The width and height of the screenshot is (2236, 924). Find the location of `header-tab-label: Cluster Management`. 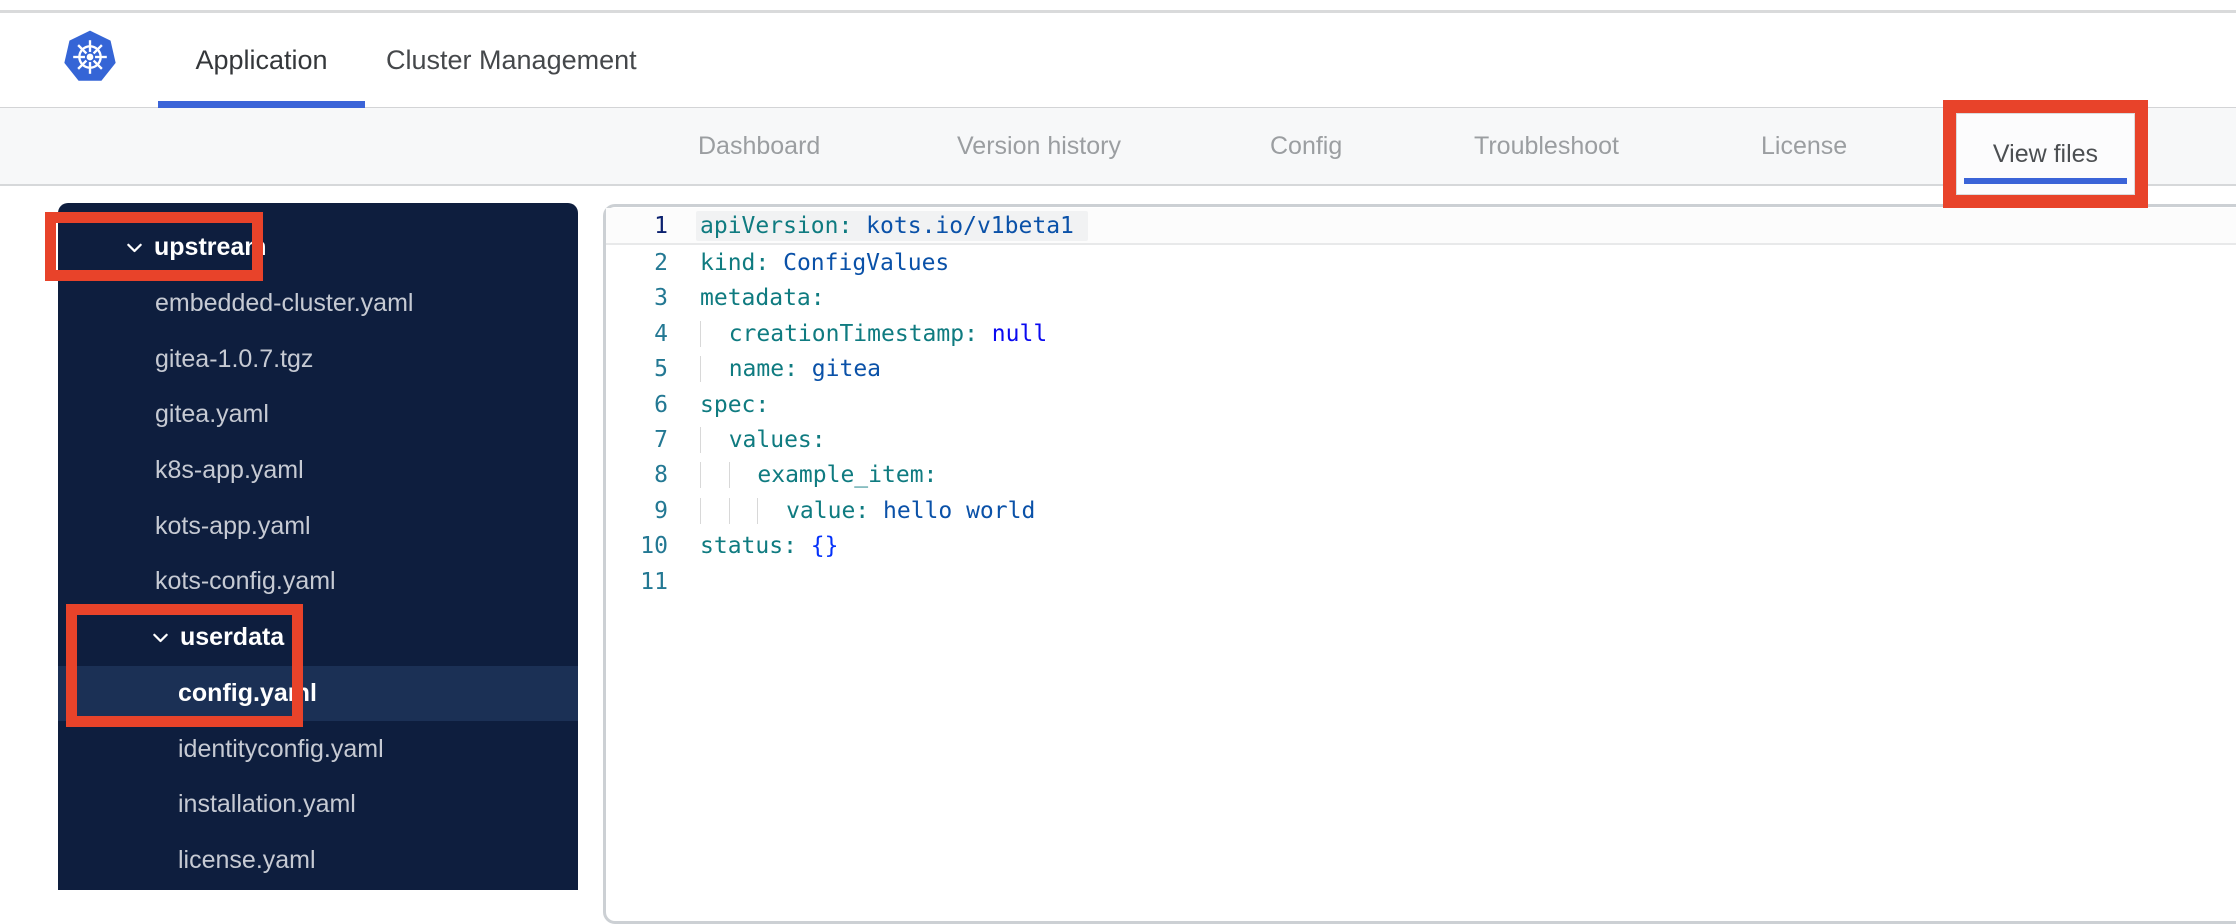

header-tab-label: Cluster Management is located at coordinates (511, 59).